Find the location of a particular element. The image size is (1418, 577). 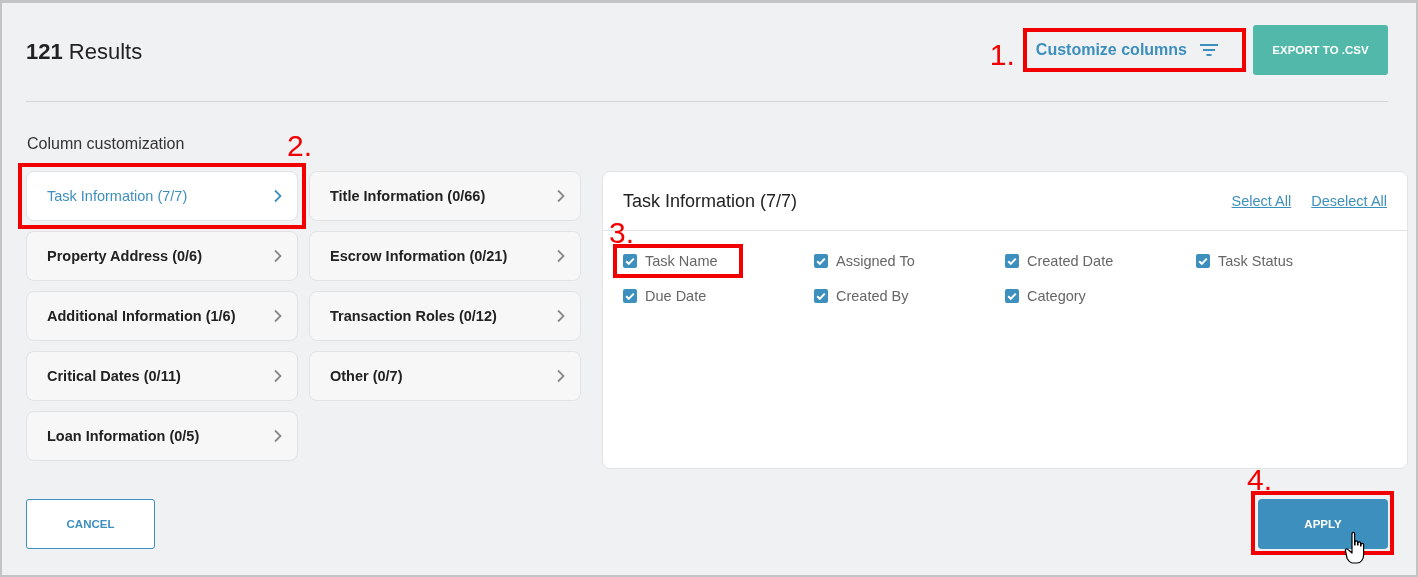

category-item: Task Information (7/7) is located at coordinates (162, 196).